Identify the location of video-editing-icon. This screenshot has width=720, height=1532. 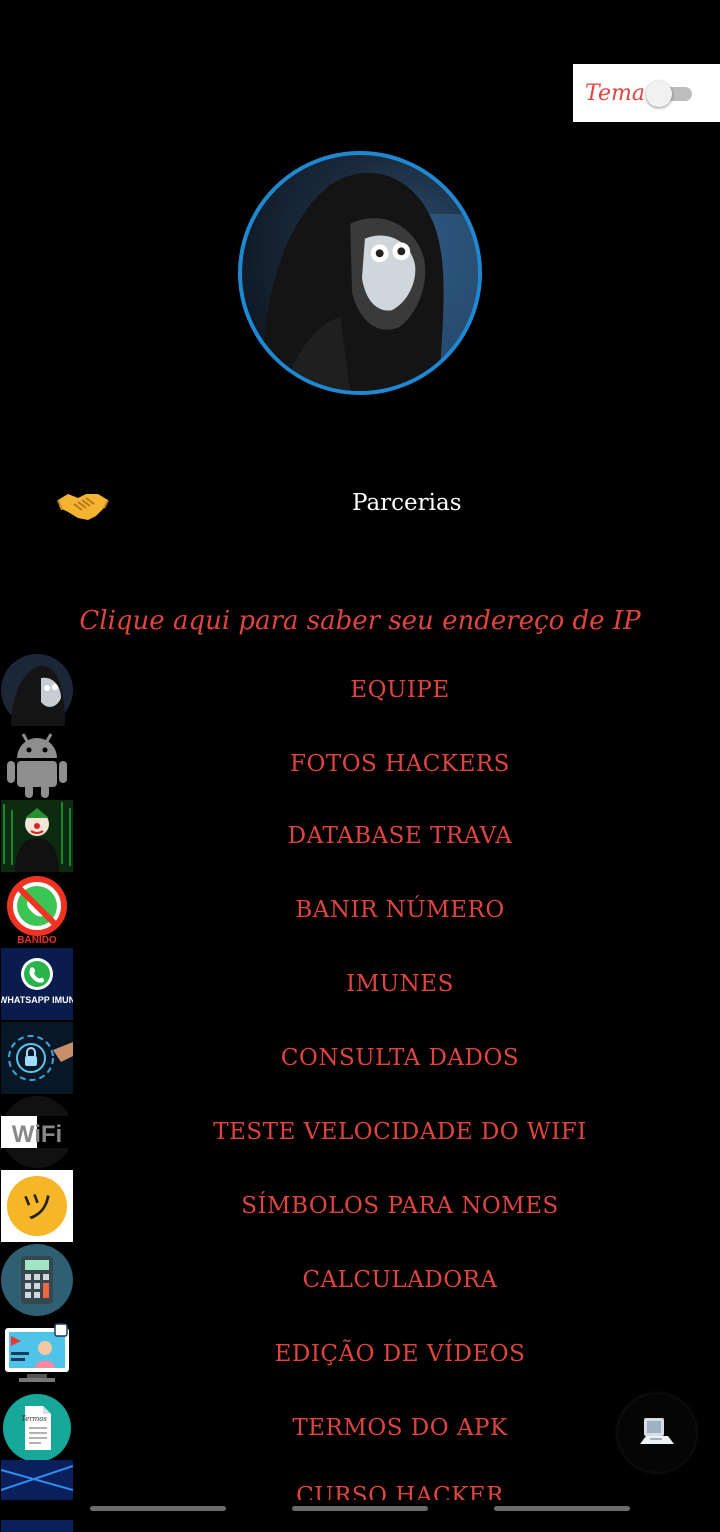
(37, 1354).